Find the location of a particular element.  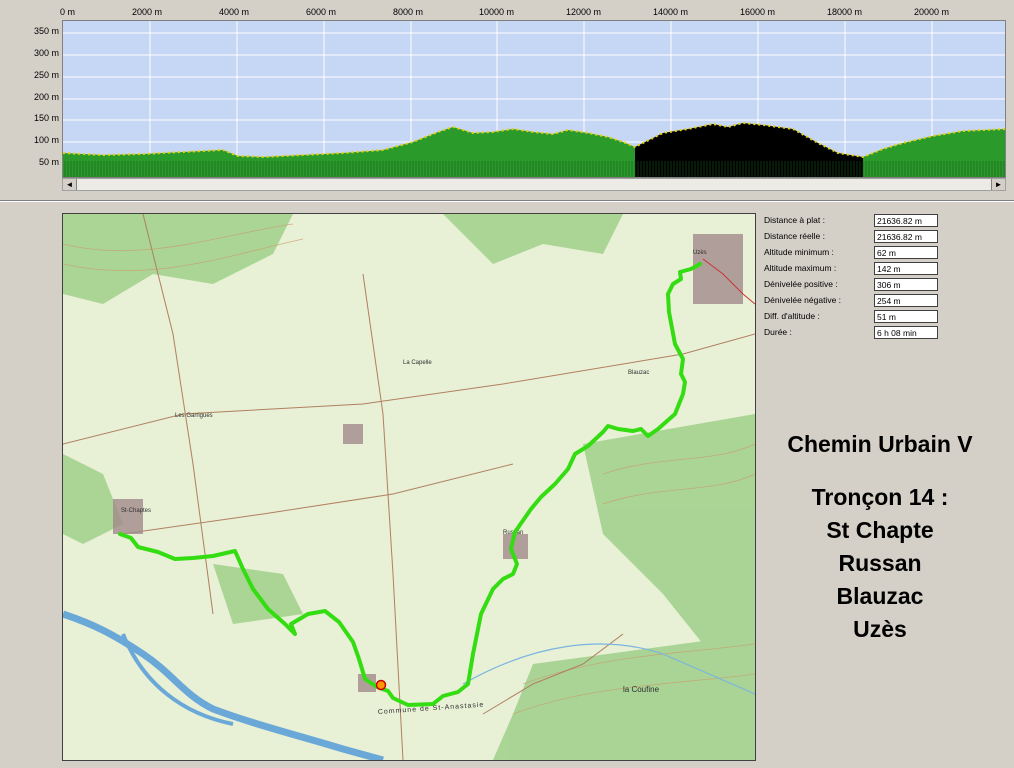

stat-label: Durée : is located at coordinates (778, 332).